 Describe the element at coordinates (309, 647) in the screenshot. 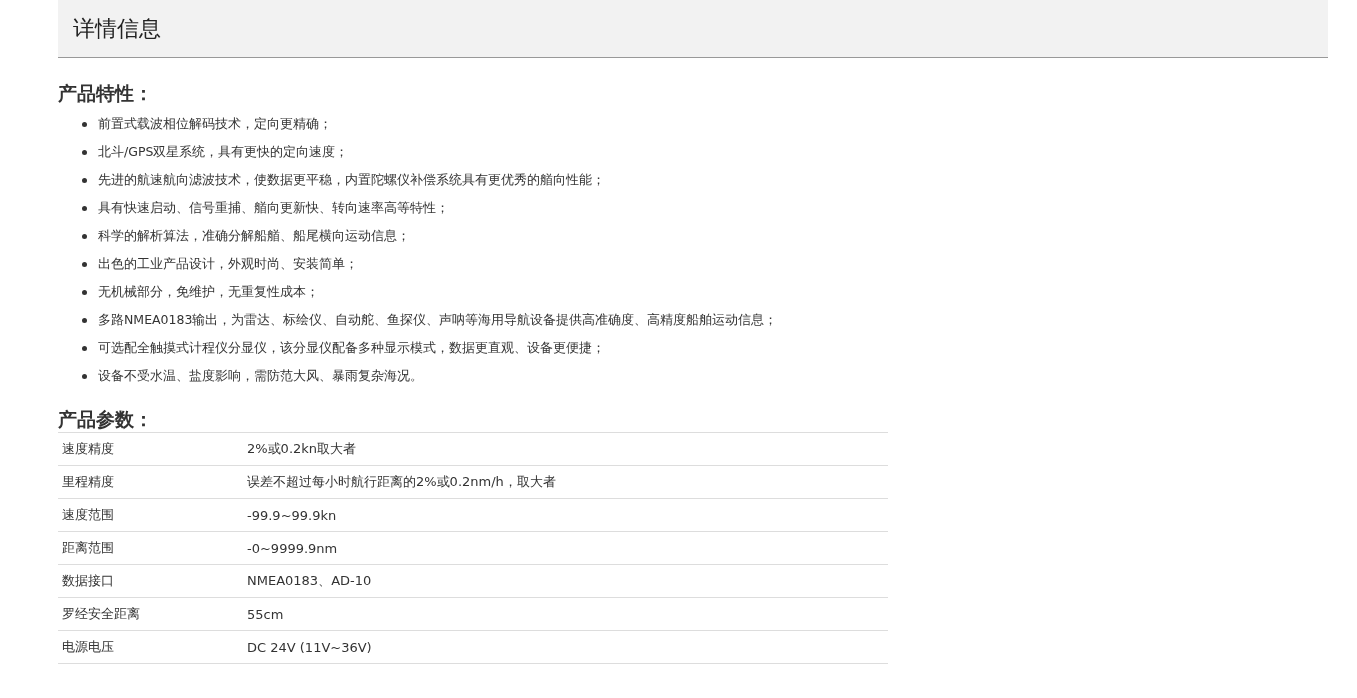

I see `parameter-value: DC 24V (11V~36V)` at that location.